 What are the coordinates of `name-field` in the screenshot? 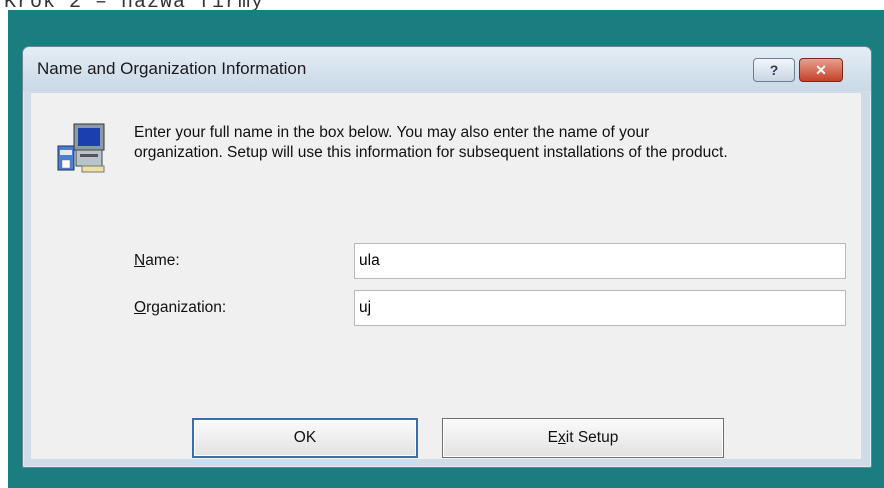 It's located at (600, 261).